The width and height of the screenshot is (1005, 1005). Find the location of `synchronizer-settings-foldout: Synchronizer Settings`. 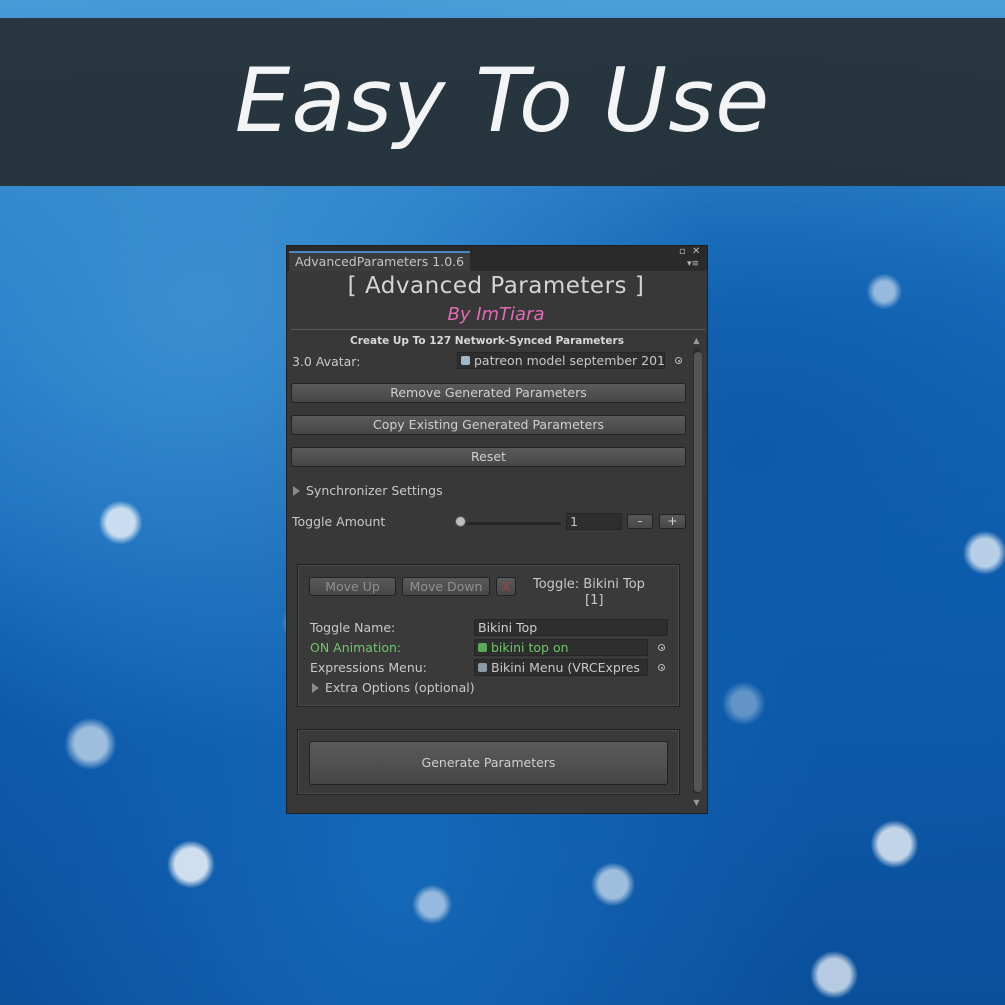

synchronizer-settings-foldout: Synchronizer Settings is located at coordinates (368, 490).